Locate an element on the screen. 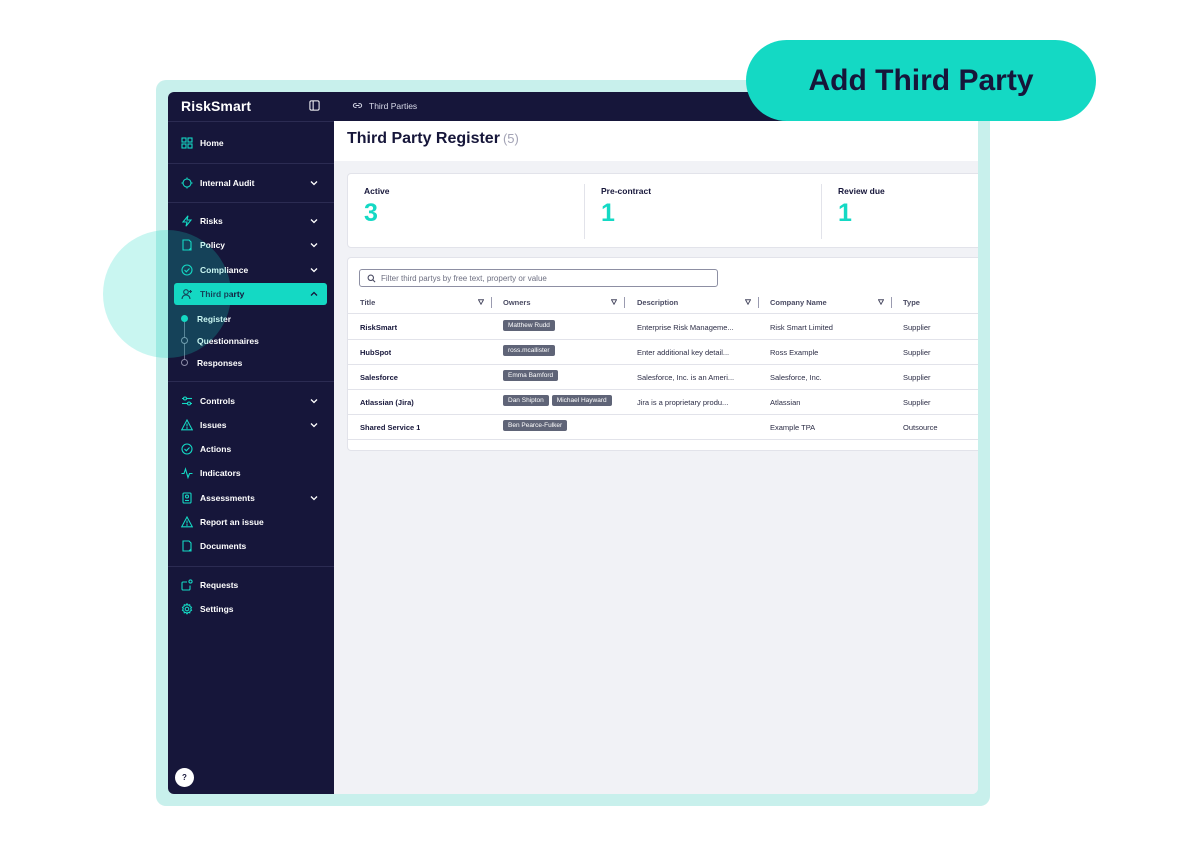 Image resolution: width=1200 pixels, height=847 pixels. sidebar-item-actions: Actions is located at coordinates (250, 449).